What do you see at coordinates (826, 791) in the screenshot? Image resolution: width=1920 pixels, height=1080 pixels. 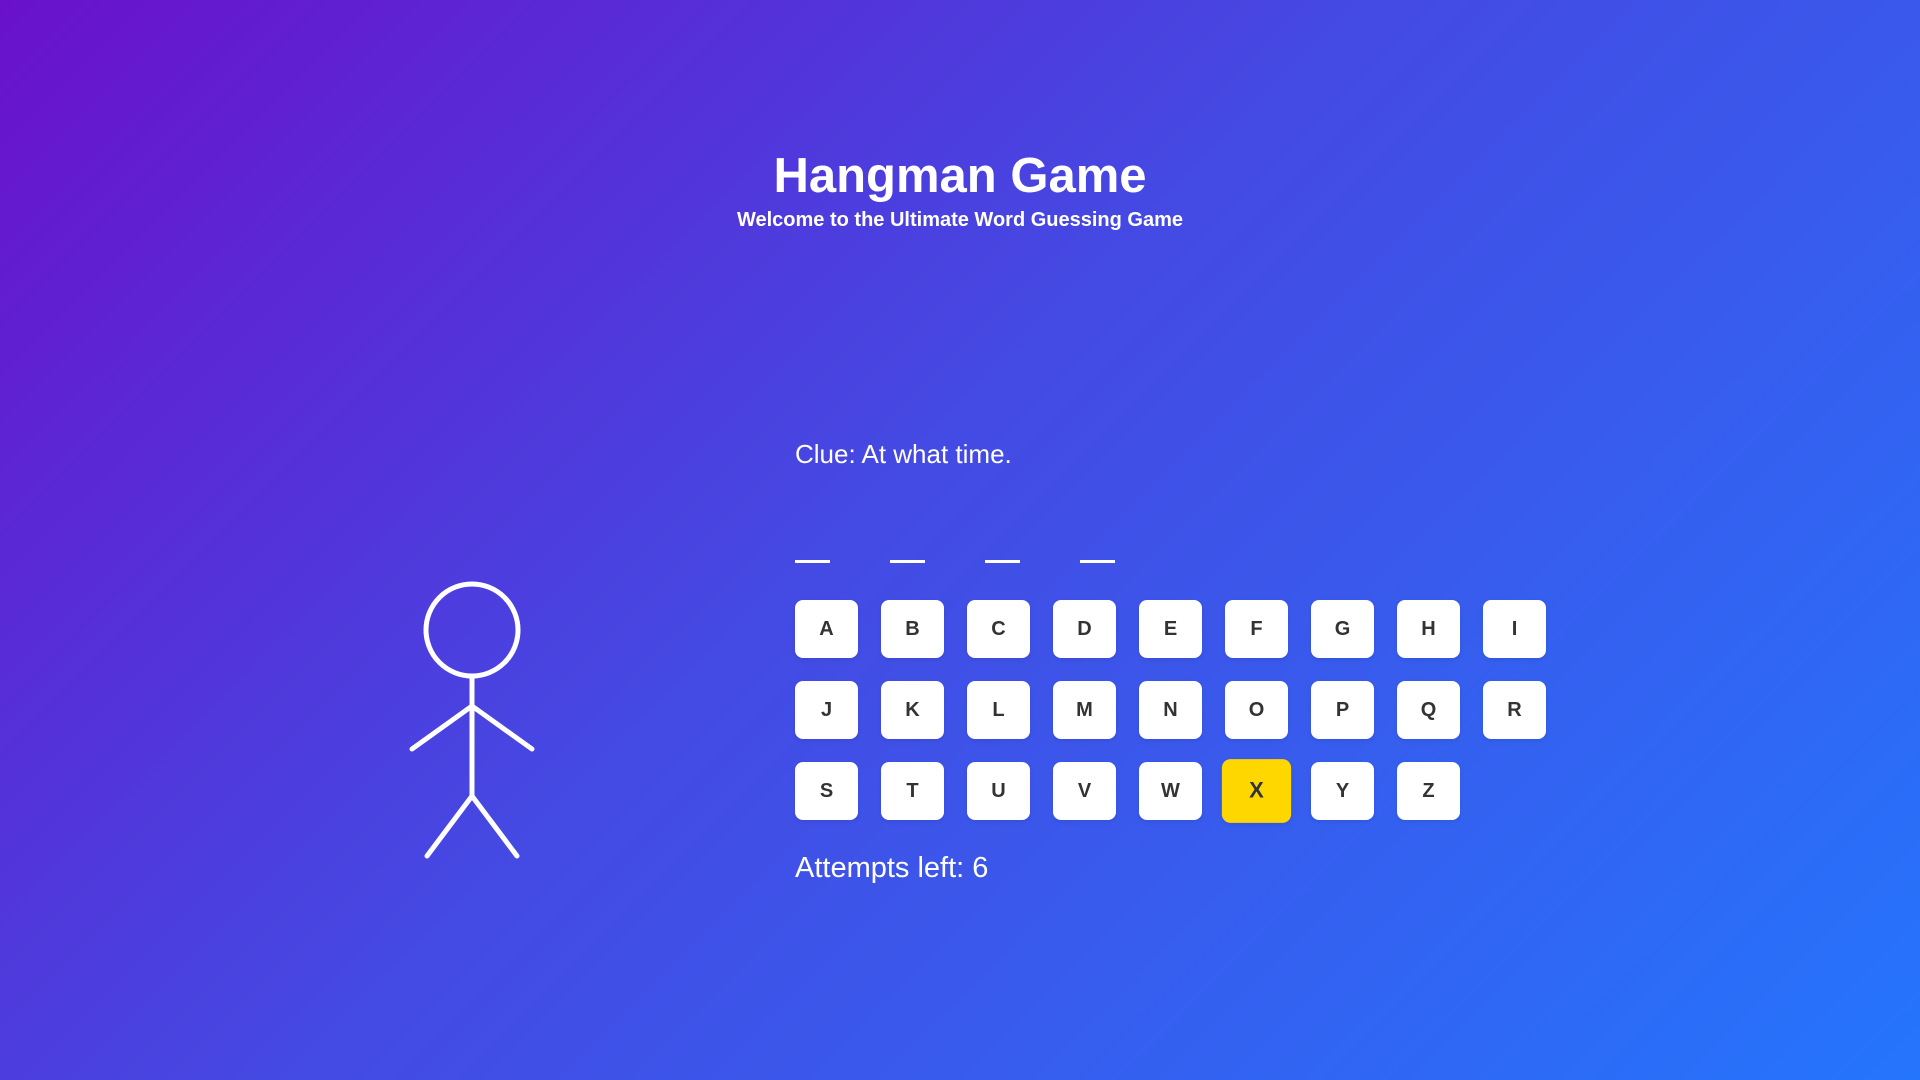 I see `letter-key-s: S` at bounding box center [826, 791].